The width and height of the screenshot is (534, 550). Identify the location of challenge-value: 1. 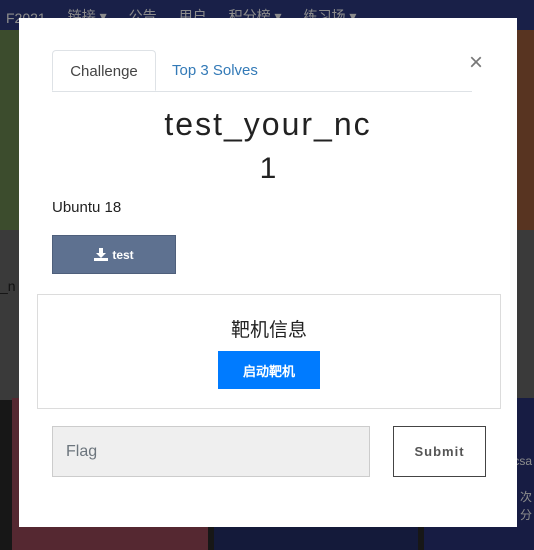
(268, 168).